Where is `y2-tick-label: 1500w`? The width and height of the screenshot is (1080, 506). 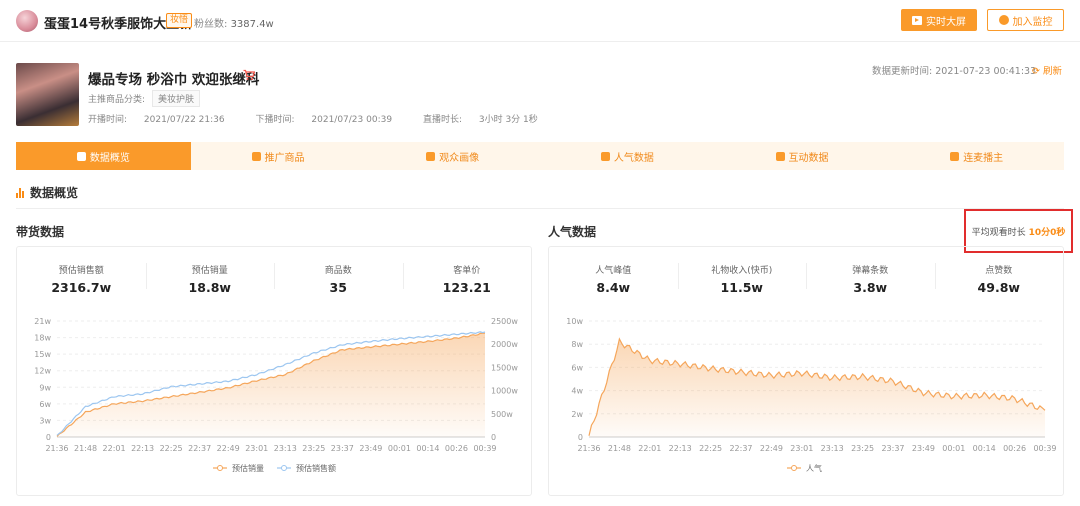
y2-tick-label: 1500w is located at coordinates (504, 367).